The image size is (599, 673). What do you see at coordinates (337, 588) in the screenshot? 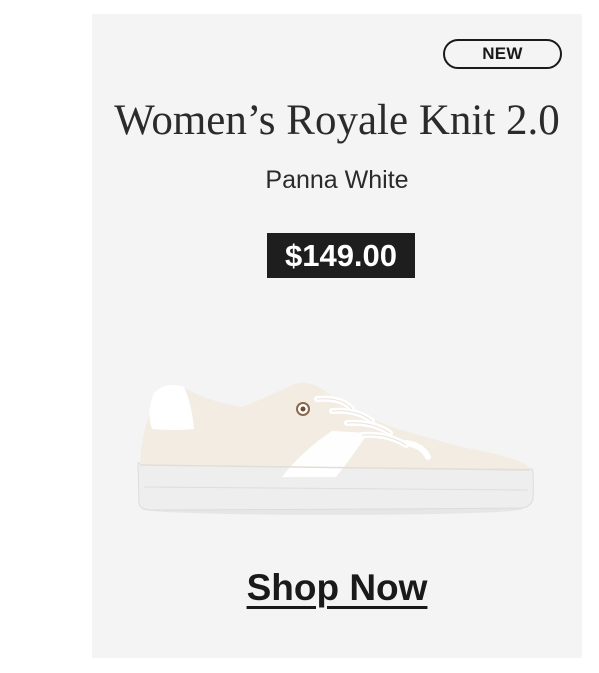
I see `shop-now-link: Shop Now` at bounding box center [337, 588].